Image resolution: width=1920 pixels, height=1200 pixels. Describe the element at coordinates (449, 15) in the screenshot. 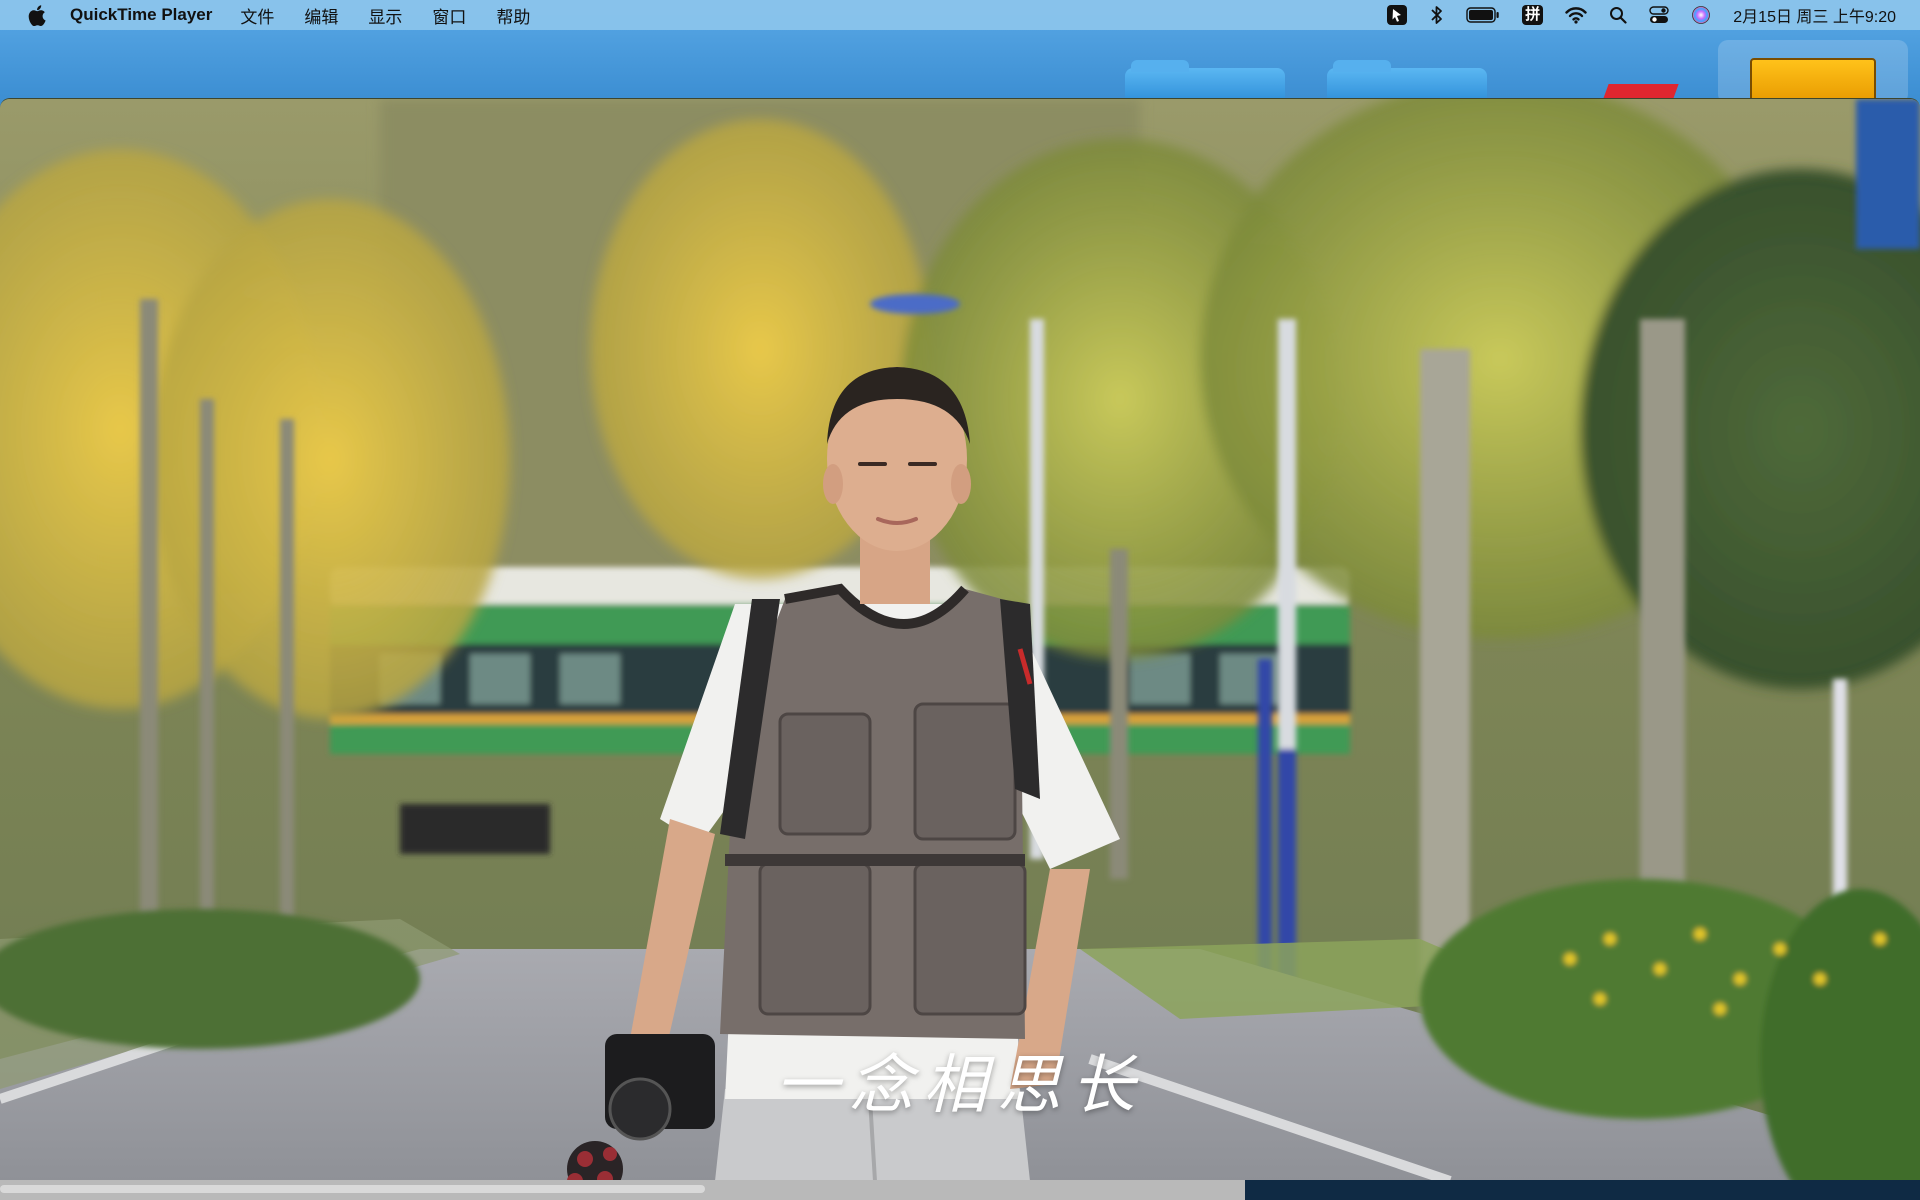

I see `menu-window: 窗口` at that location.